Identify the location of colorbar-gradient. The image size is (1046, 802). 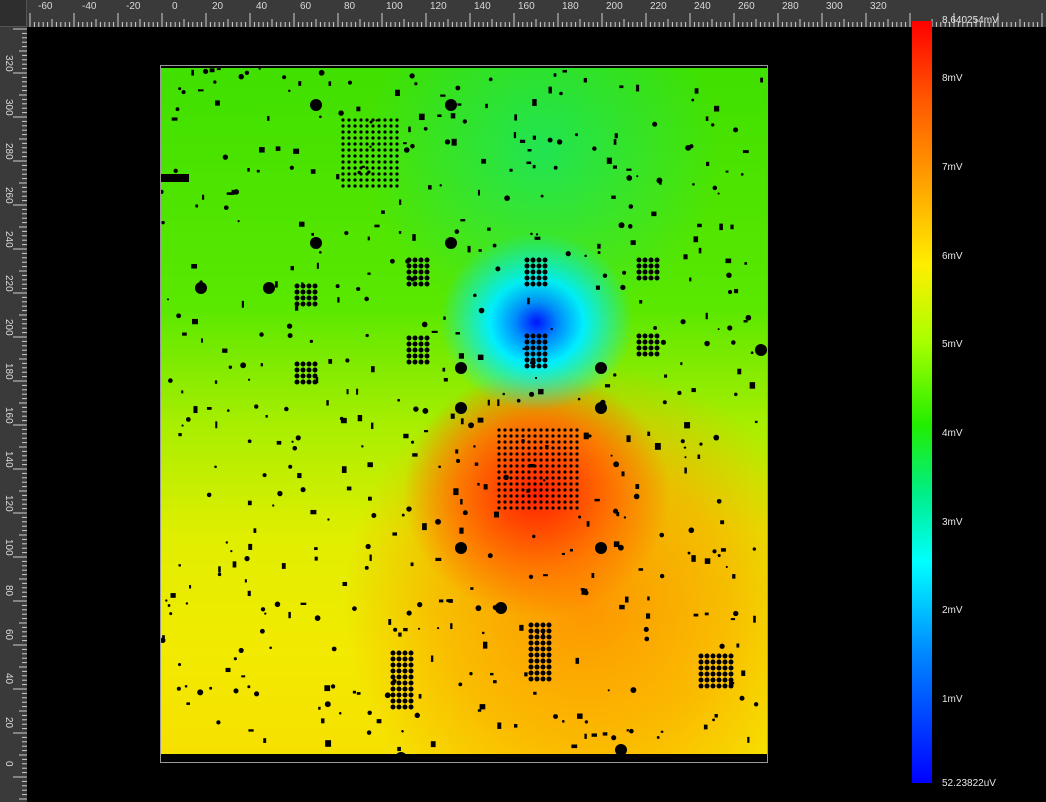
(922, 402).